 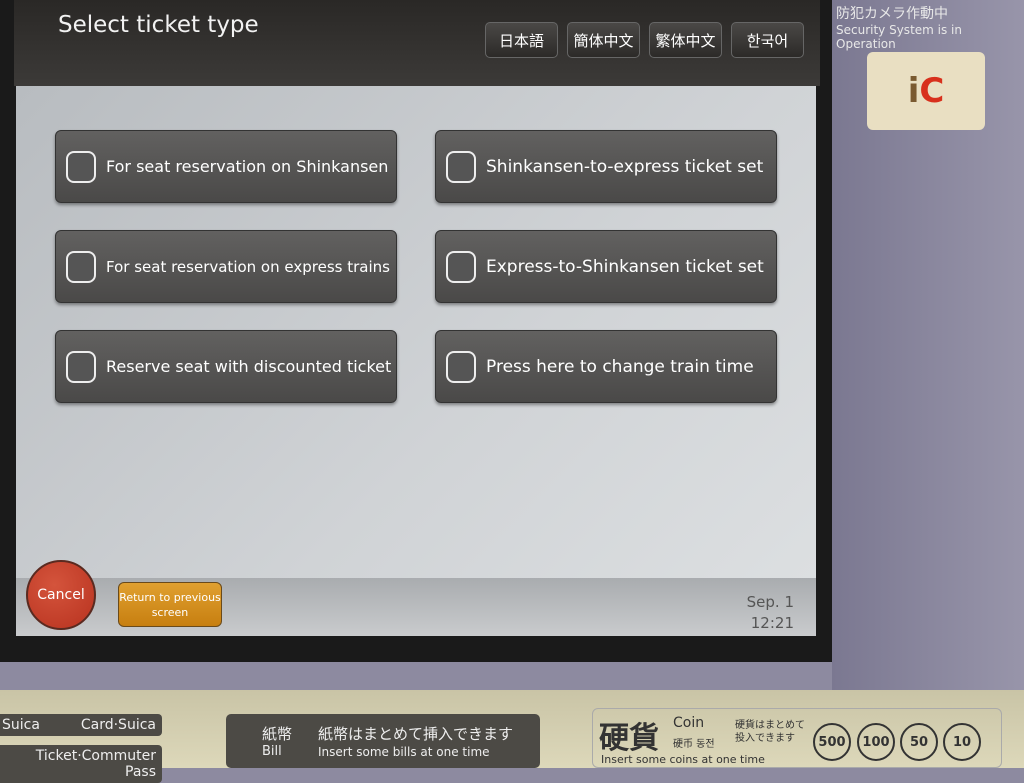 I want to click on header: Select ticket type 日本語 簡体中文 繁体中文 한국어, so click(x=417, y=43).